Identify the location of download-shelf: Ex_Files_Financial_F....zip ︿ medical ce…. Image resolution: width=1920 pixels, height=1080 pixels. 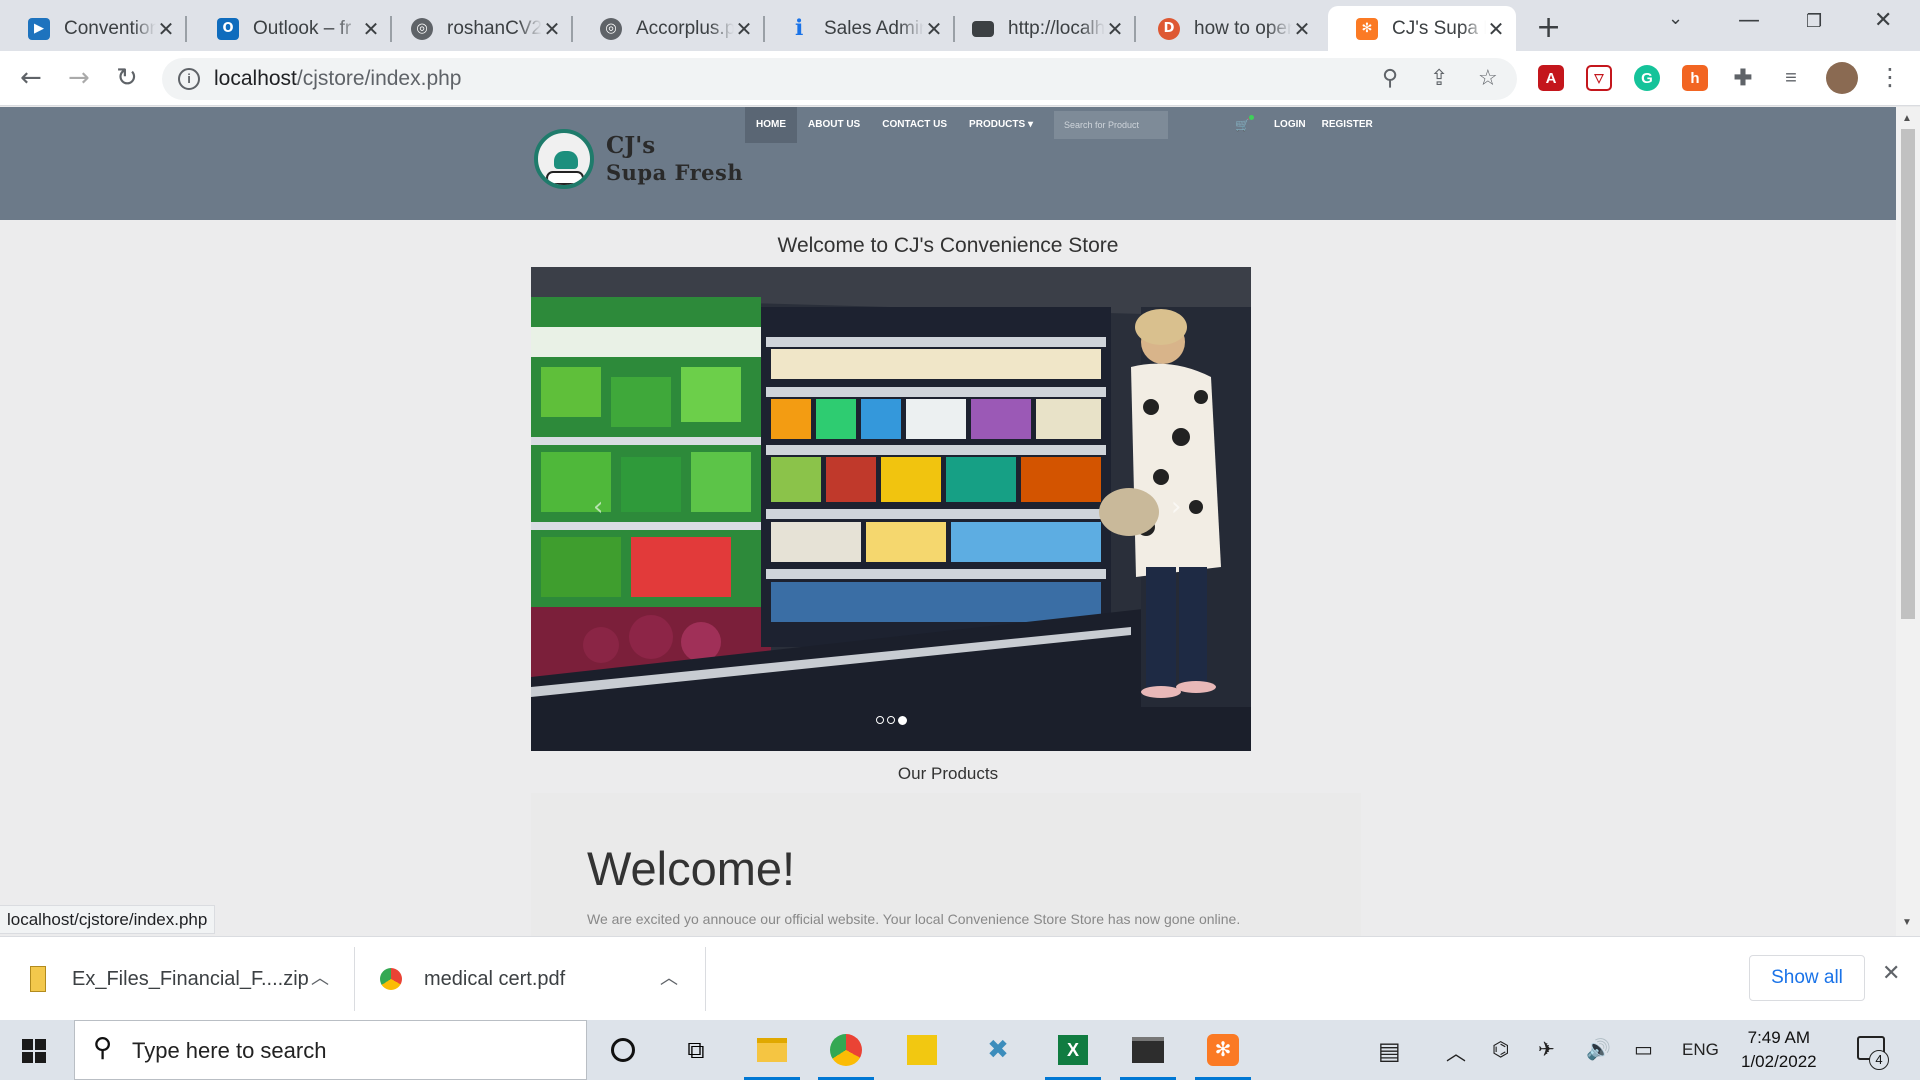
(960, 978).